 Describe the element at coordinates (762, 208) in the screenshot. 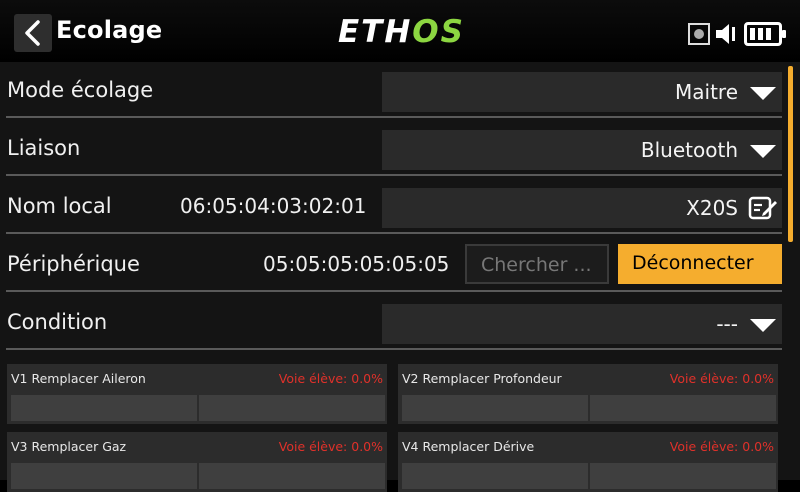

I see `edit-icon` at that location.